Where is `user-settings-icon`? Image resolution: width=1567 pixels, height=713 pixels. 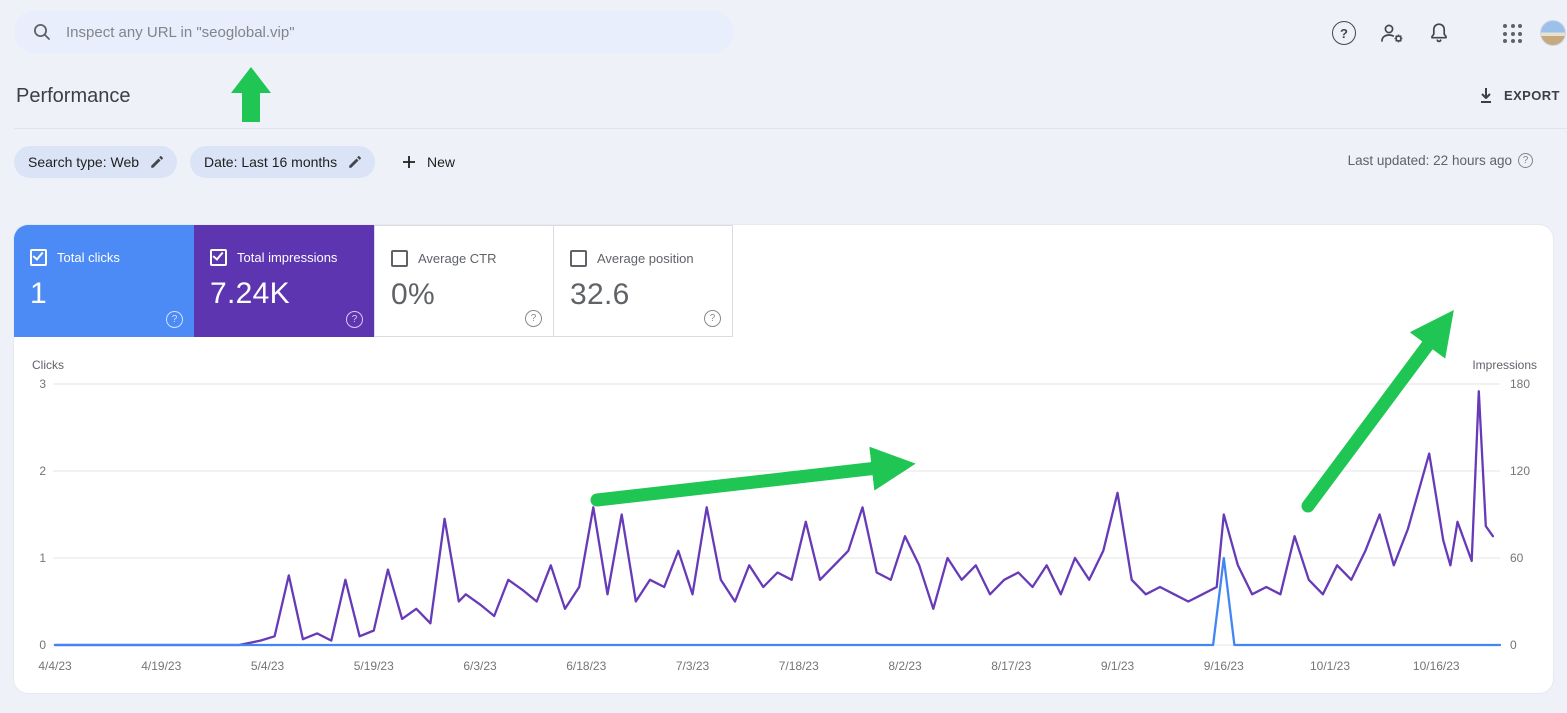 user-settings-icon is located at coordinates (1392, 33).